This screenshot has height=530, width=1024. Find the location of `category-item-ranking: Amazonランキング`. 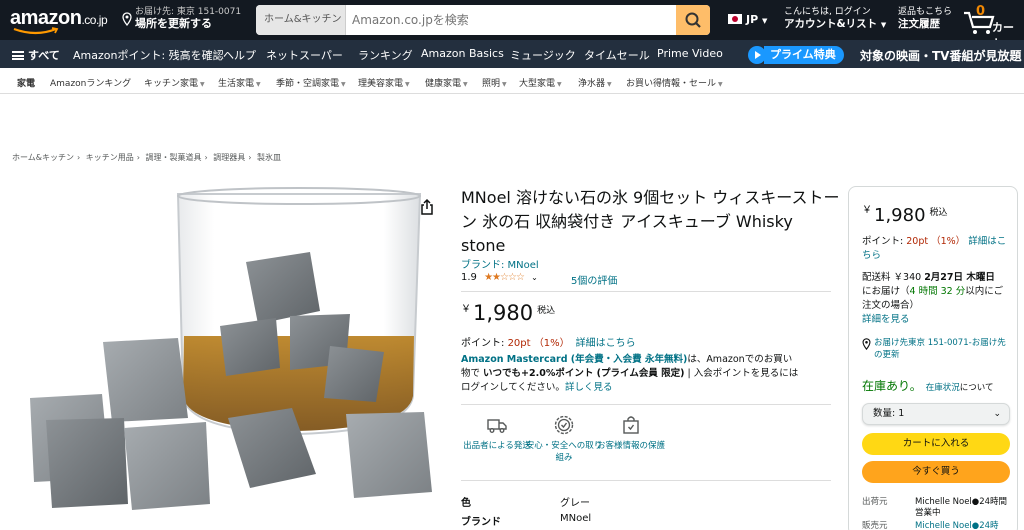

category-item-ranking: Amazonランキング is located at coordinates (90, 82).